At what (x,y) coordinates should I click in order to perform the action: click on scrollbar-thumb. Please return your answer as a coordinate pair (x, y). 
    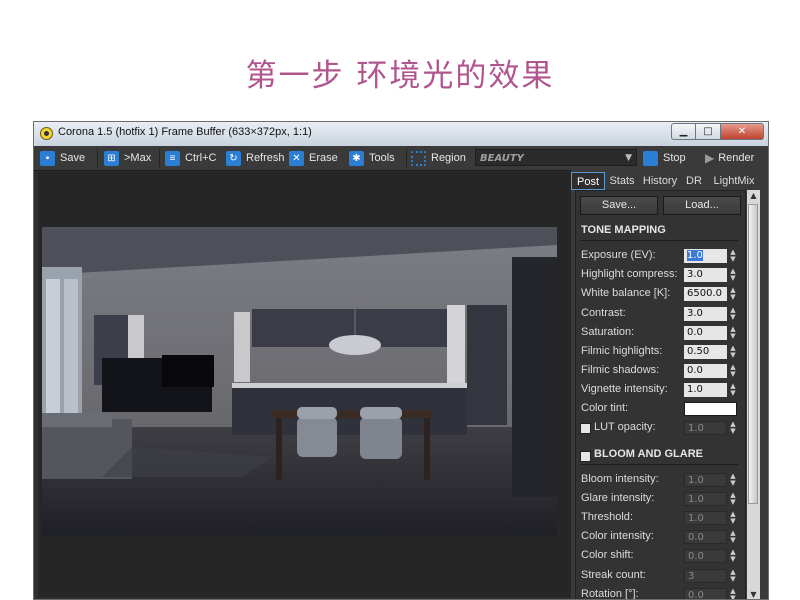
    Looking at the image, I should click on (753, 354).